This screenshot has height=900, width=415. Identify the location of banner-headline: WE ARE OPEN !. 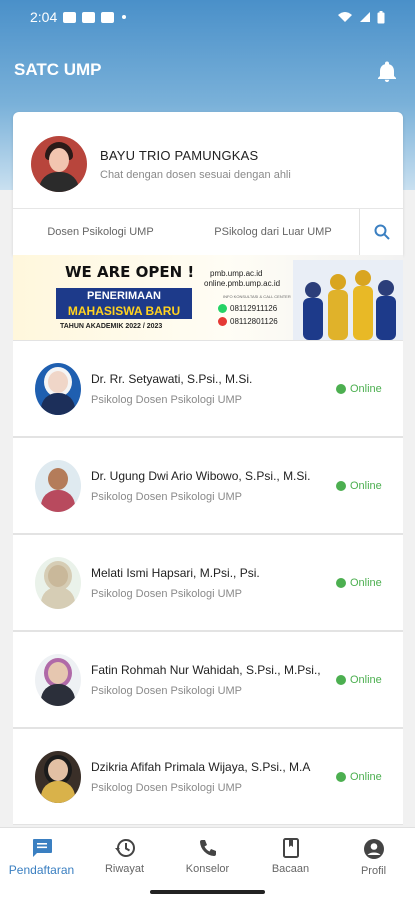
(130, 272).